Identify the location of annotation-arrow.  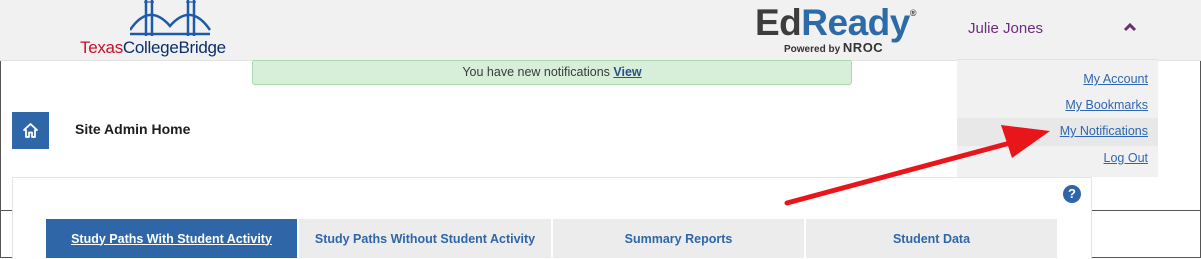
(917, 165).